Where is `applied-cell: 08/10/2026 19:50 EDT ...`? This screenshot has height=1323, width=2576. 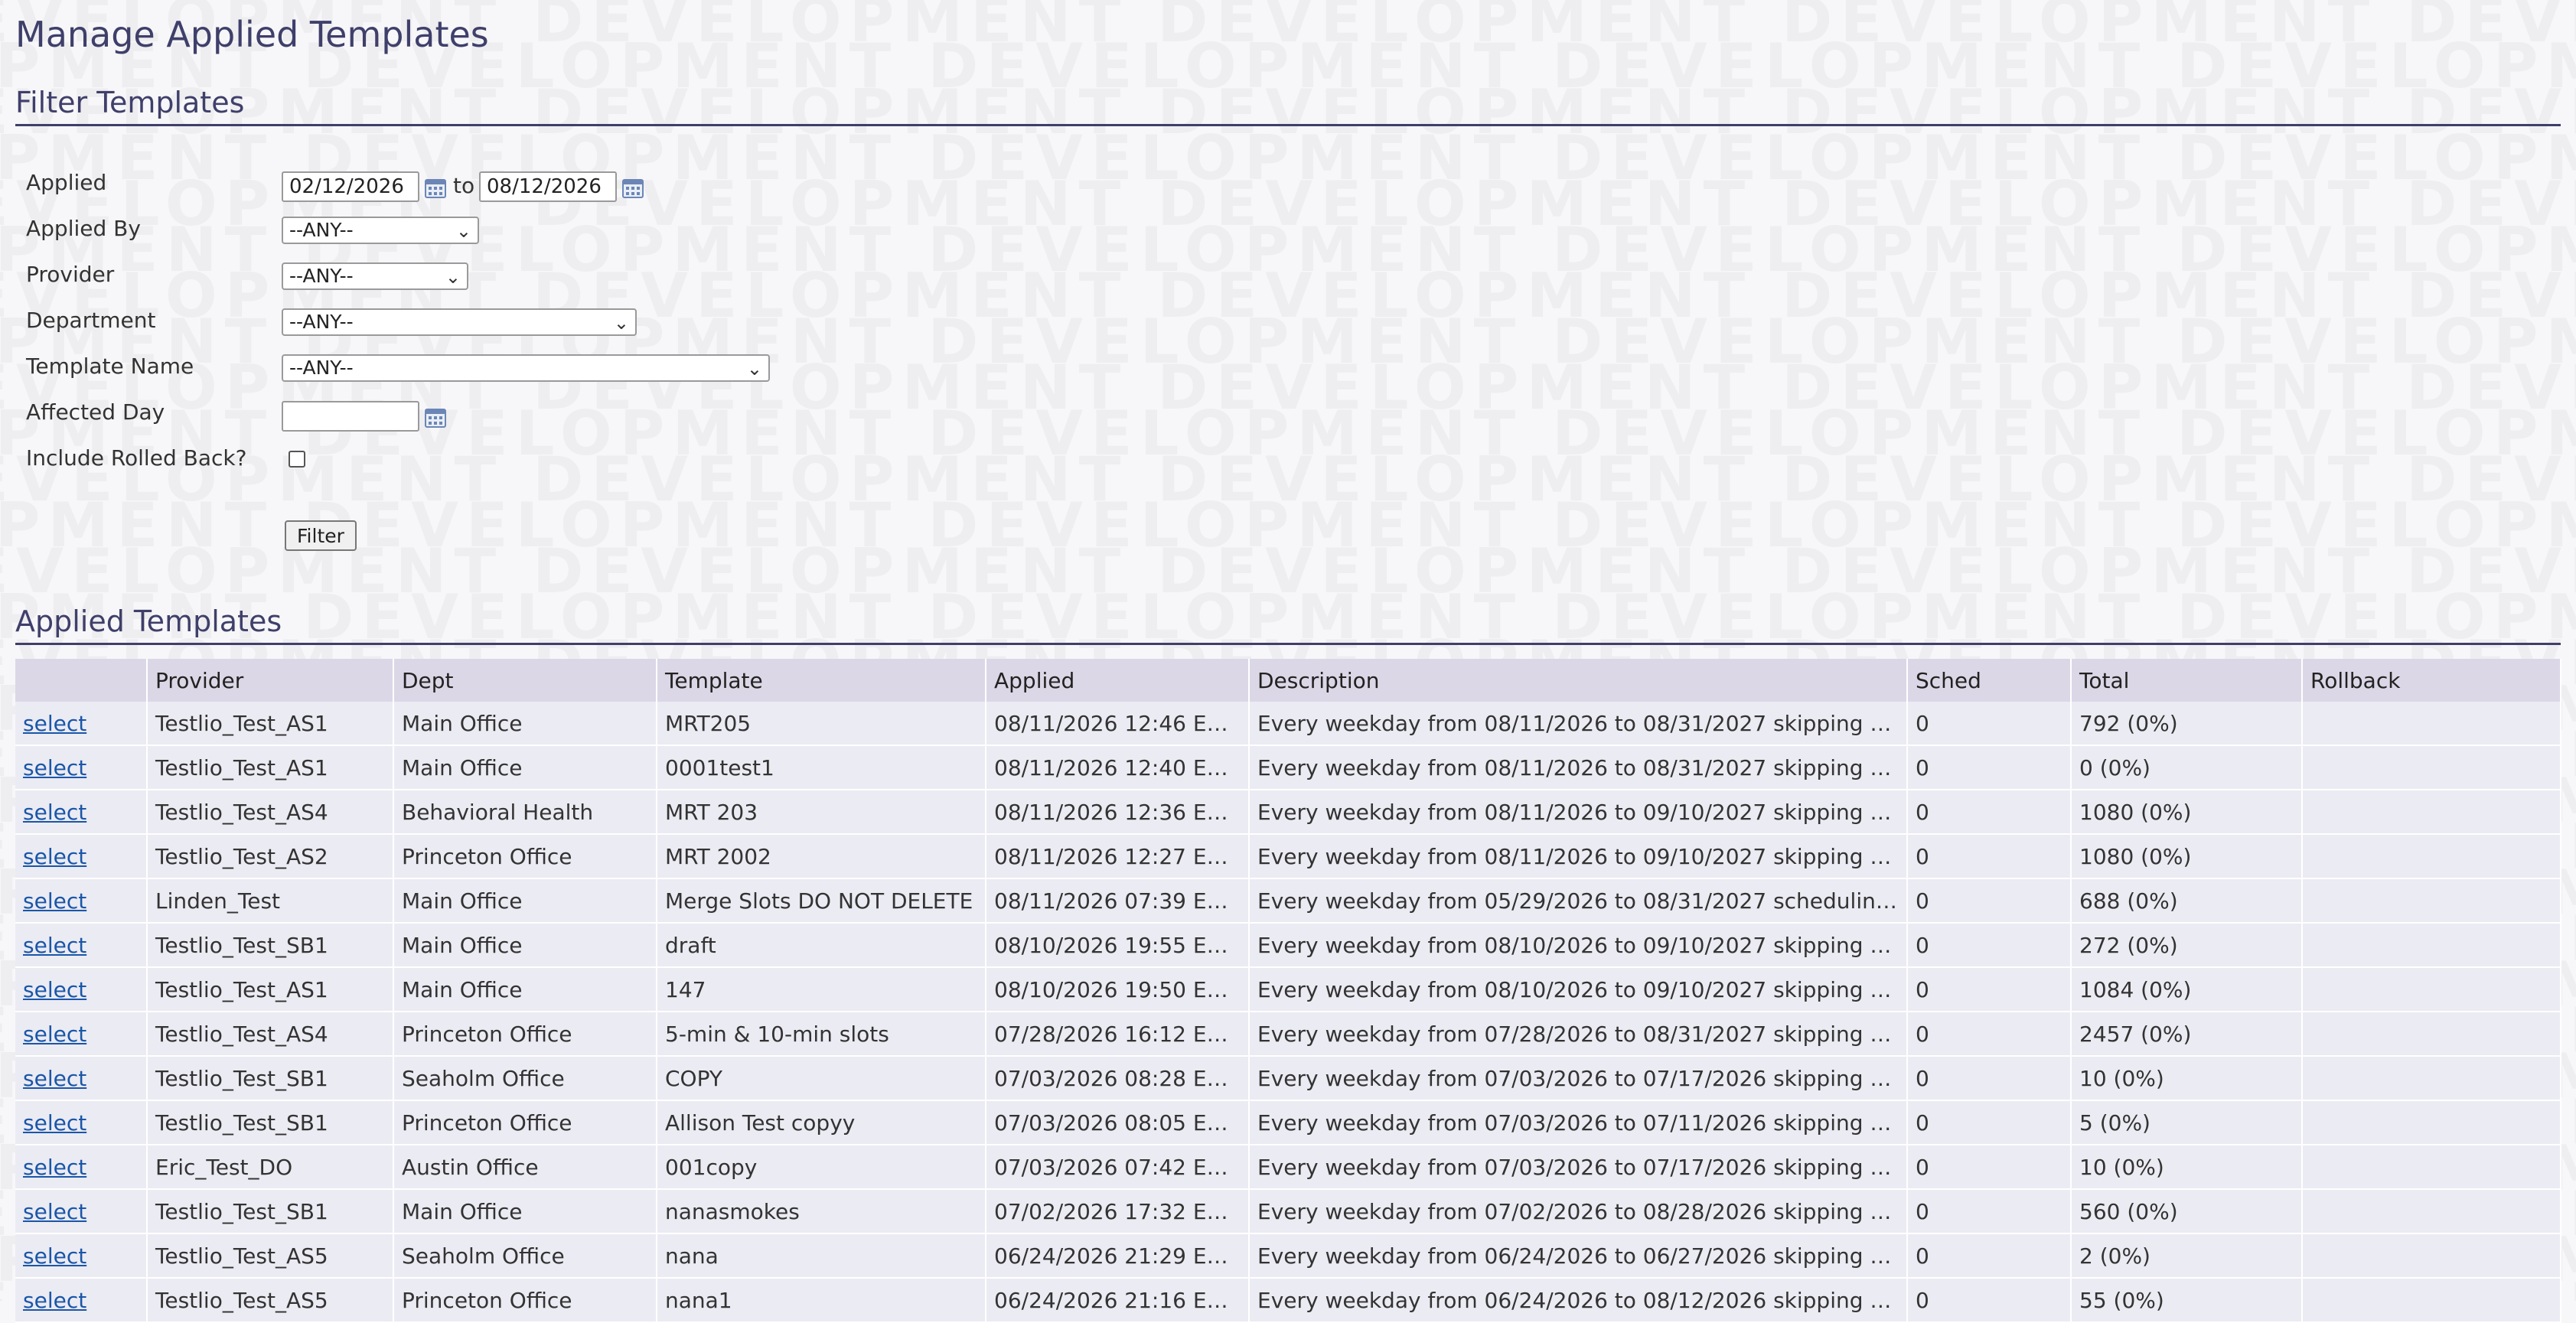 applied-cell: 08/10/2026 19:50 EDT ... is located at coordinates (1118, 989).